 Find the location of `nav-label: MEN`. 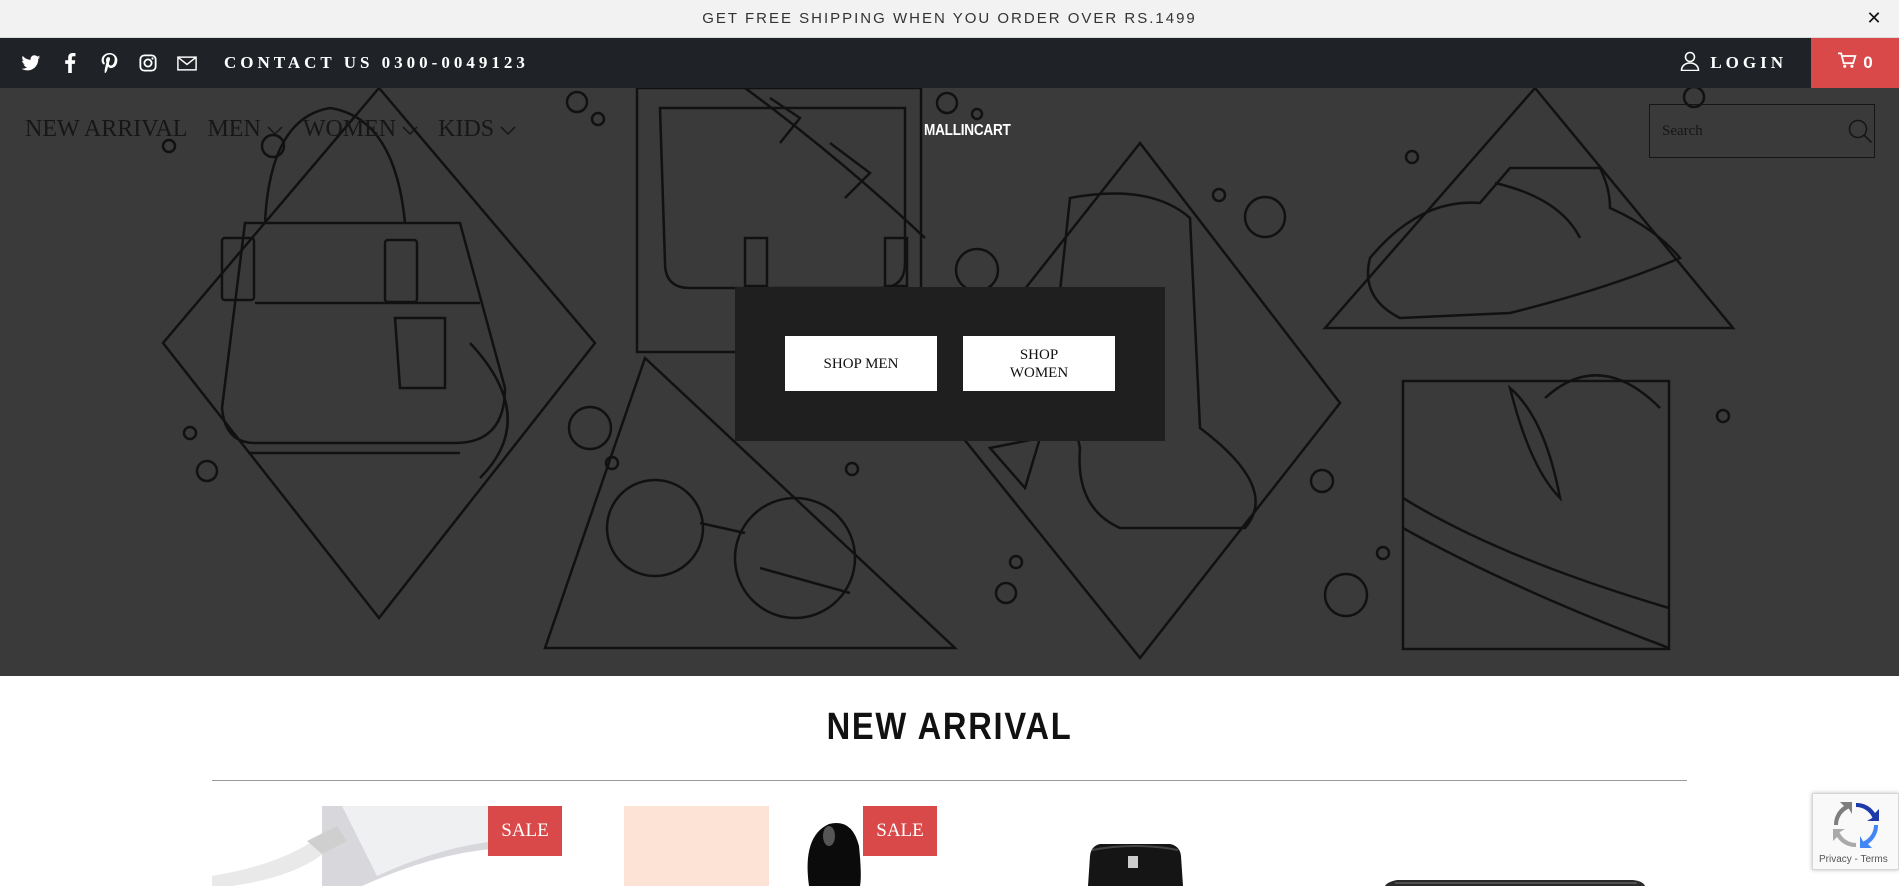

nav-label: MEN is located at coordinates (234, 129).